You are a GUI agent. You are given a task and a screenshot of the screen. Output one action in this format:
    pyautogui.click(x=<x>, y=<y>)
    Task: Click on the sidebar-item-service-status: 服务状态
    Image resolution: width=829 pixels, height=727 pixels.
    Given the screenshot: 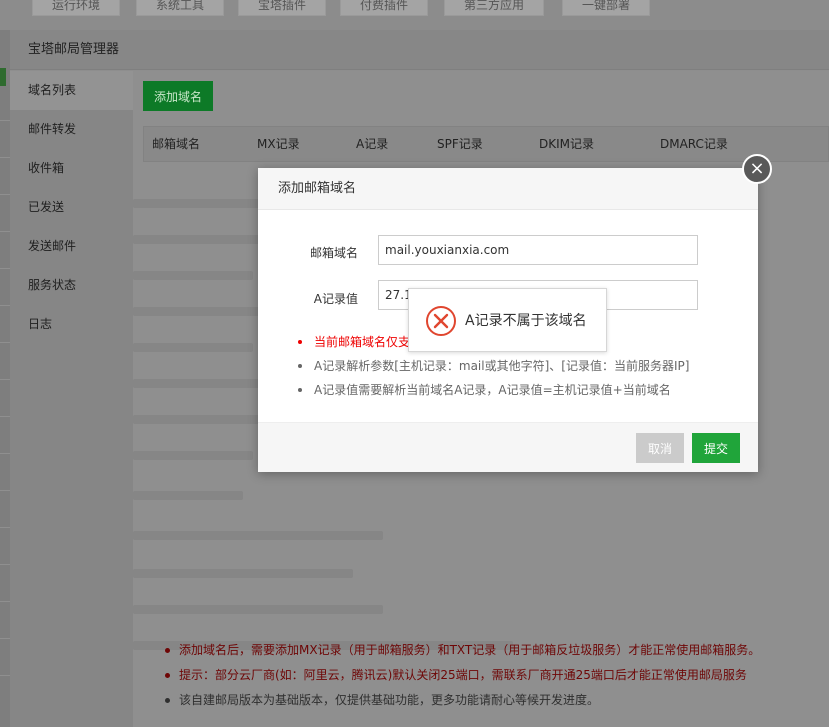 What is the action you would take?
    pyautogui.click(x=71, y=285)
    